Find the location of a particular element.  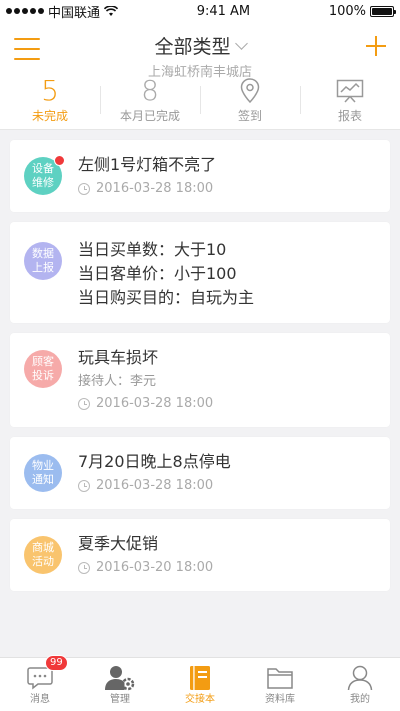

stats-bar: 5 未完成 8 本月已完成 签到 报表 is located at coordinates (200, 103).